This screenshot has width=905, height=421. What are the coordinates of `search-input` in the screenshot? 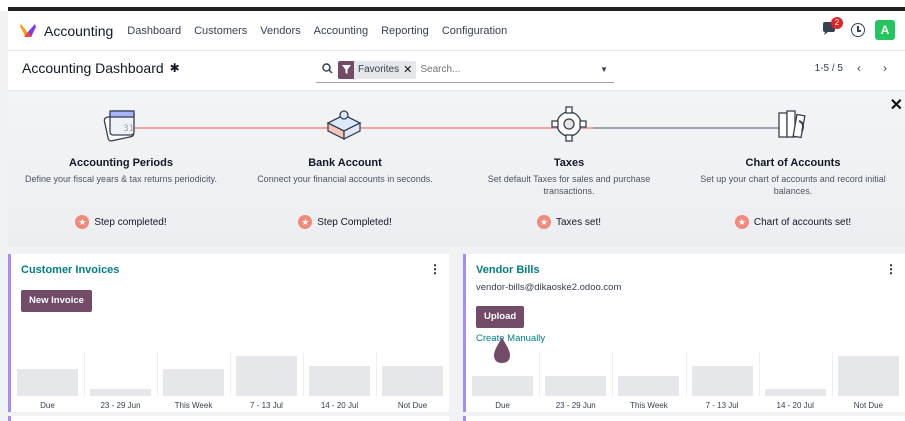 It's located at (490, 69).